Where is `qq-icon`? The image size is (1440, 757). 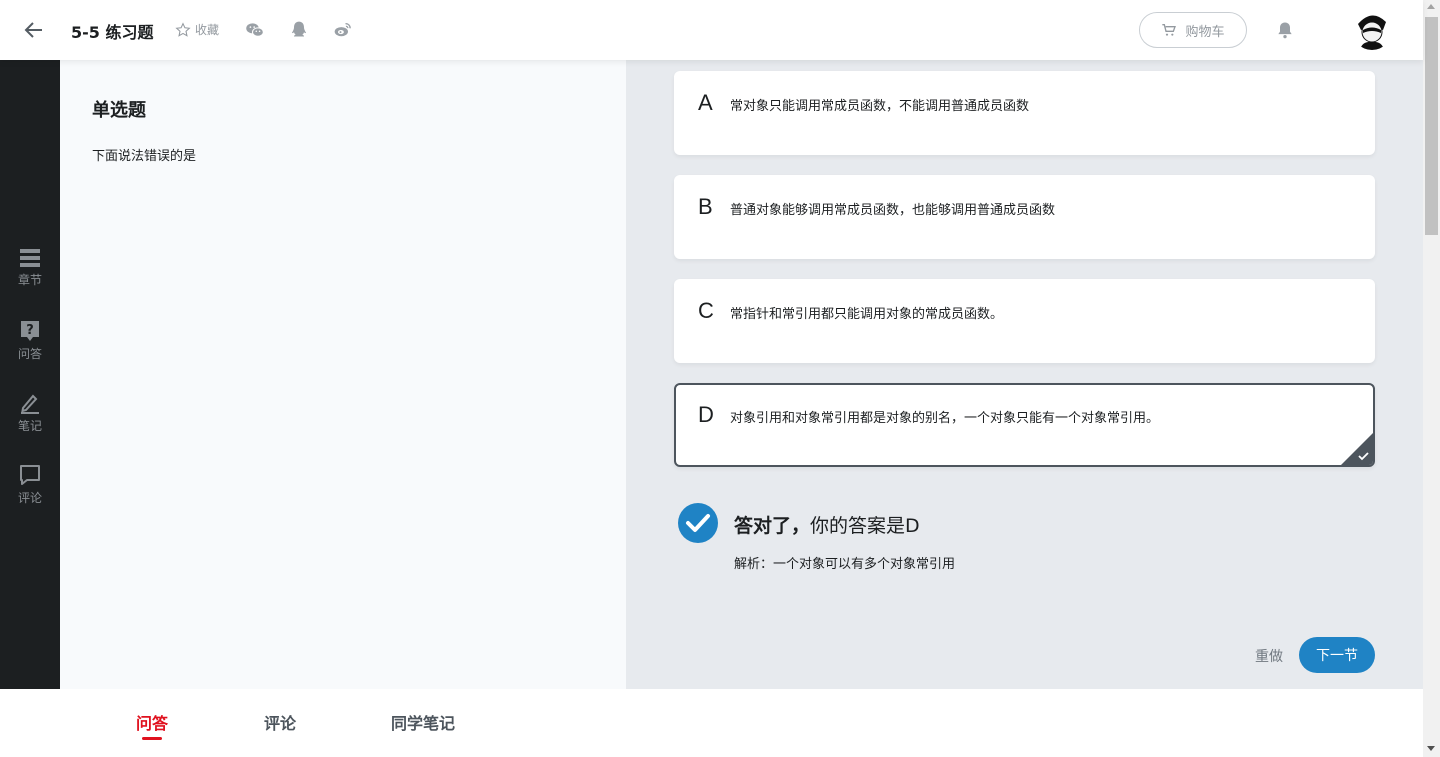 qq-icon is located at coordinates (299, 30).